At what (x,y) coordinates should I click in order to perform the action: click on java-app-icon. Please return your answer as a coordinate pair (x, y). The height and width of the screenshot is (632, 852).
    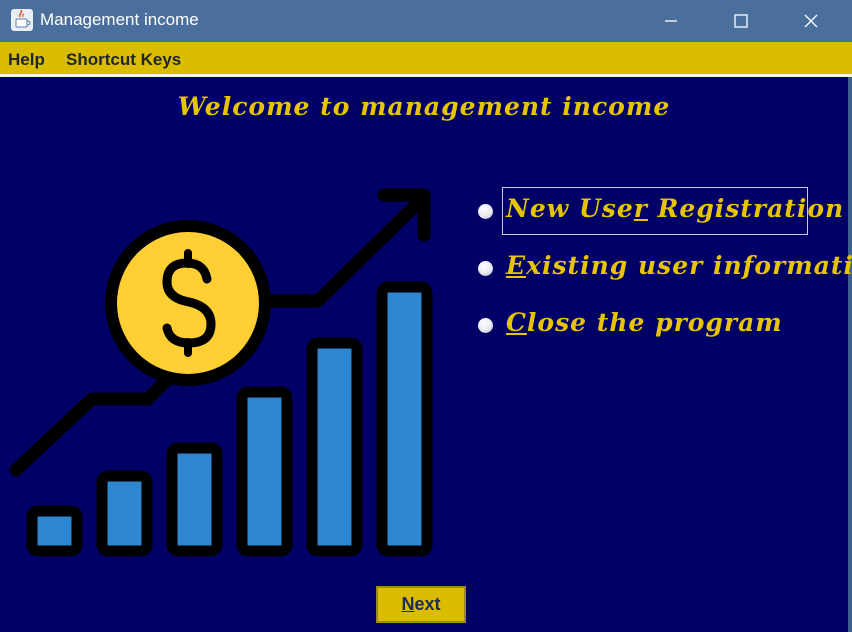
    Looking at the image, I should click on (22, 20).